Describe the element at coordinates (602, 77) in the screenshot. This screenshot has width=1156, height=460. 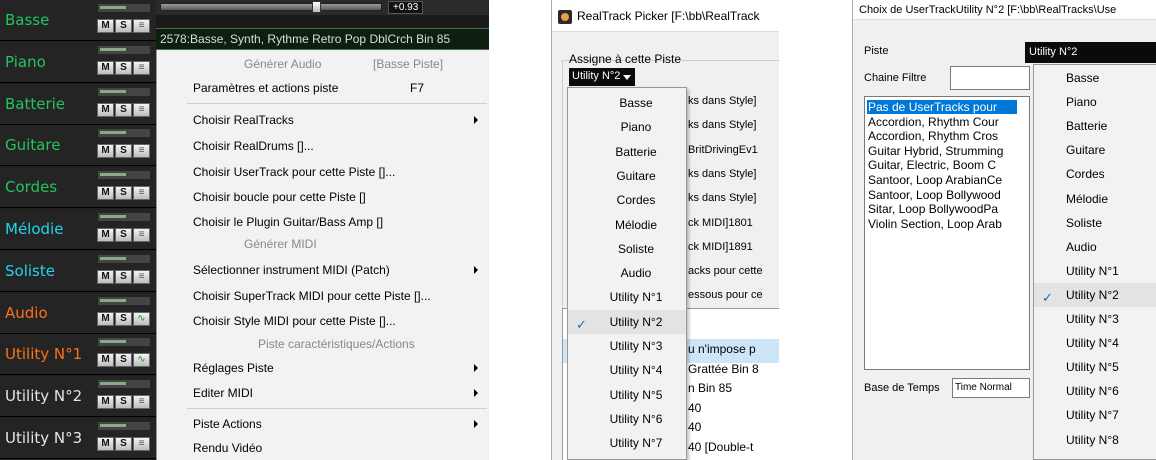
I see `assign-track-select: Utility N°2` at that location.